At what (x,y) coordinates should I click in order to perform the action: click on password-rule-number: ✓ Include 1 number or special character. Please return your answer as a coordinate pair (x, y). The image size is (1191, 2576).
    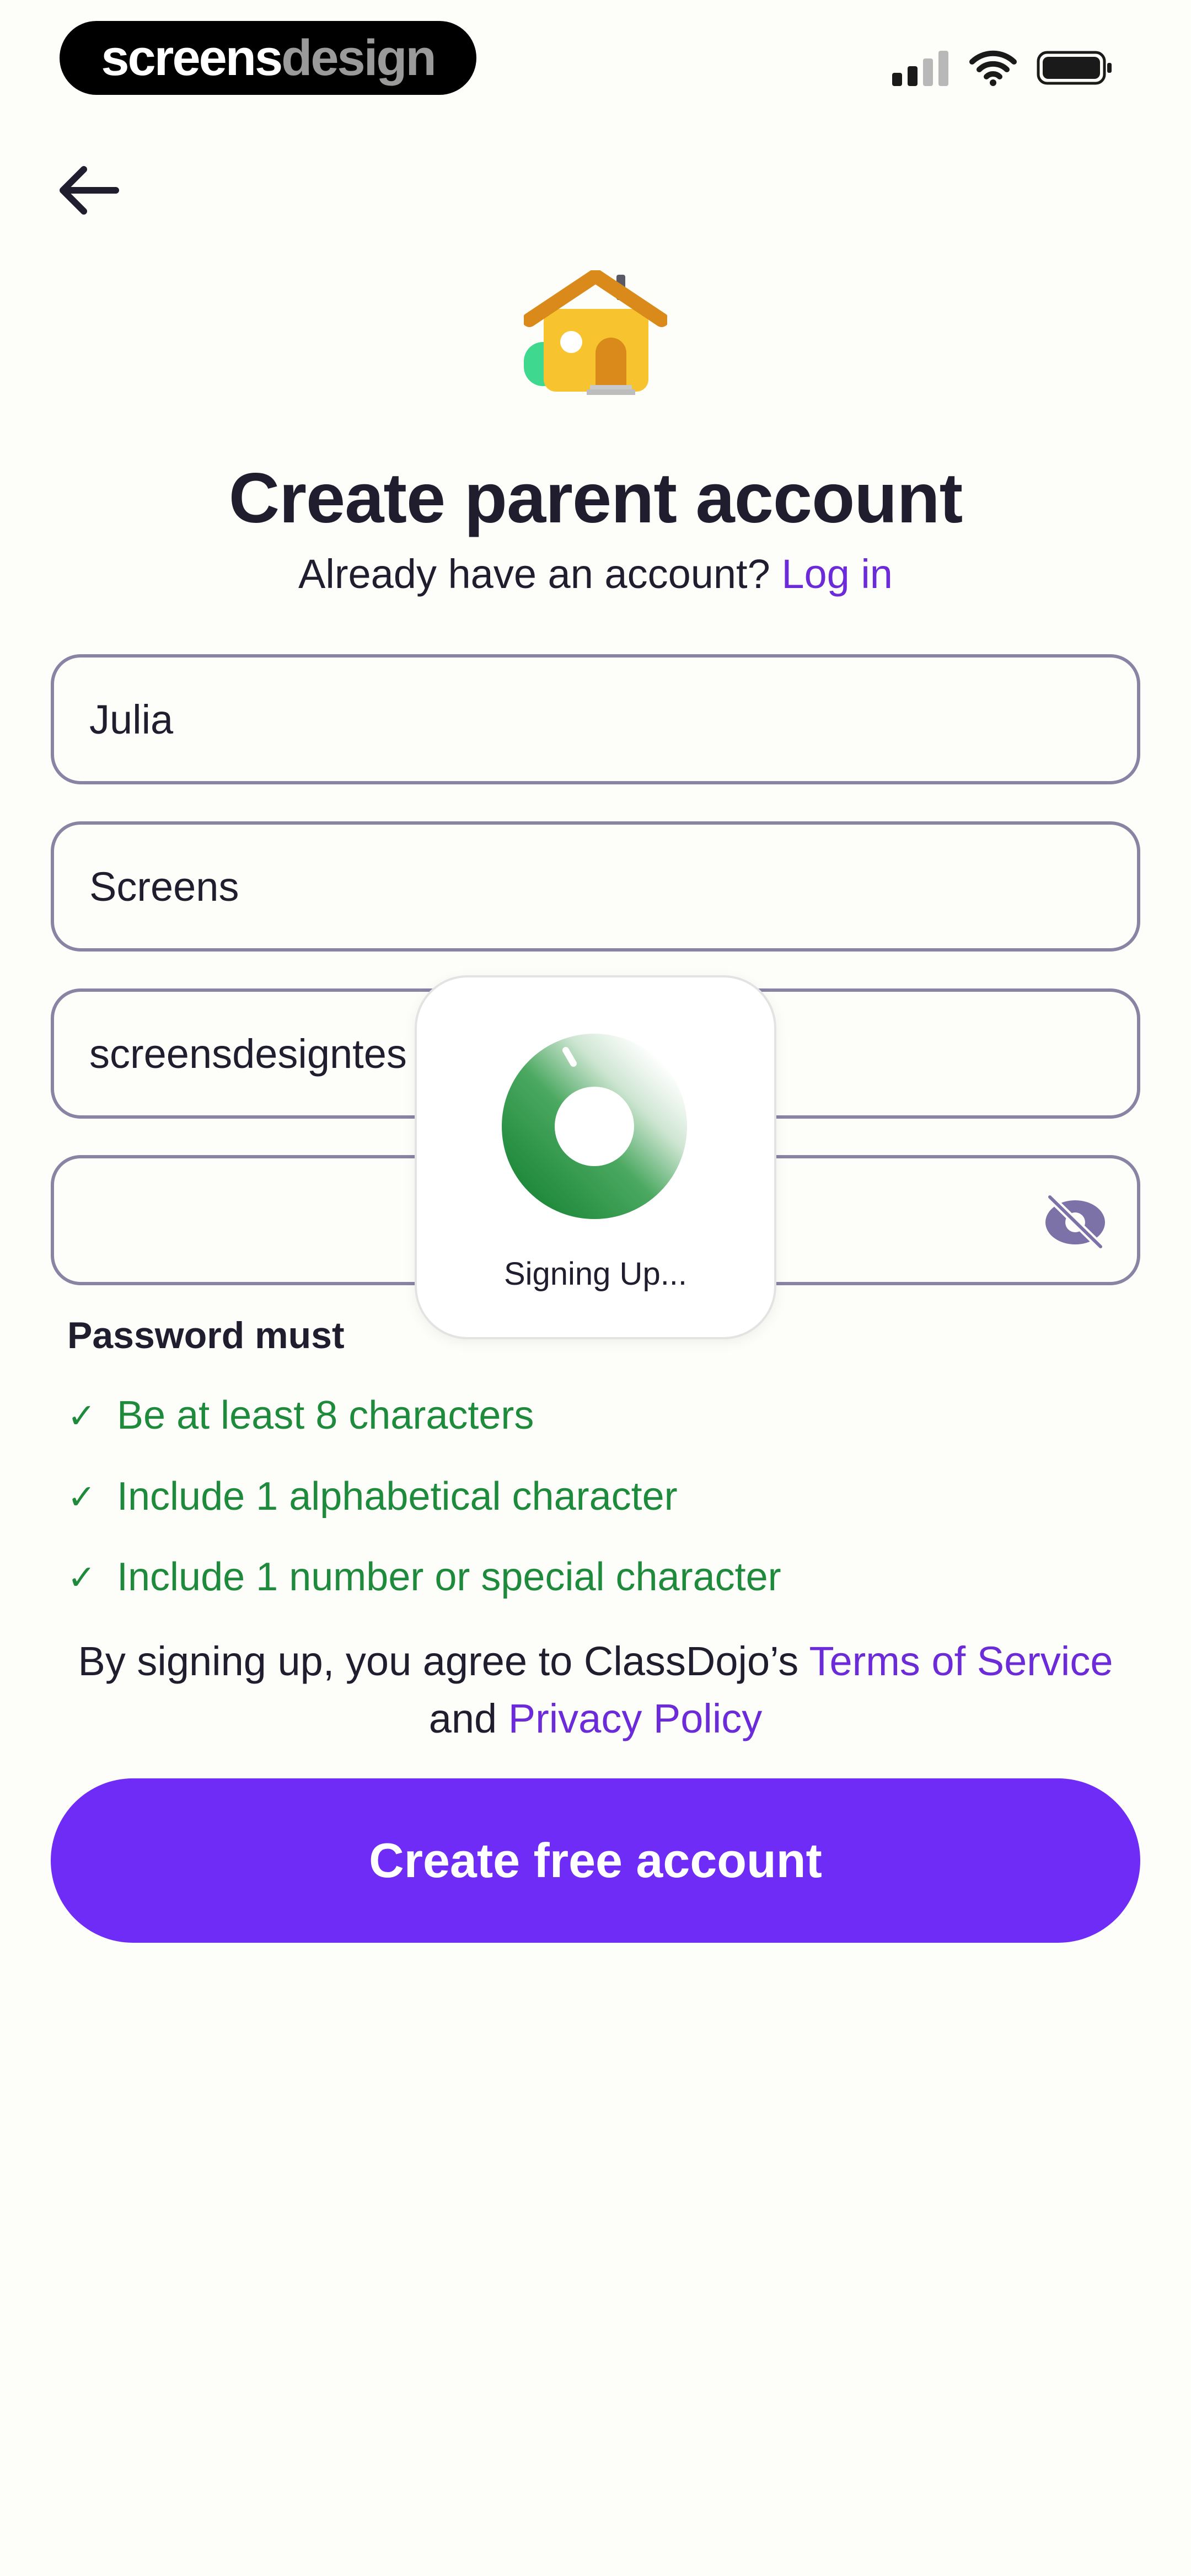
    Looking at the image, I should click on (424, 1577).